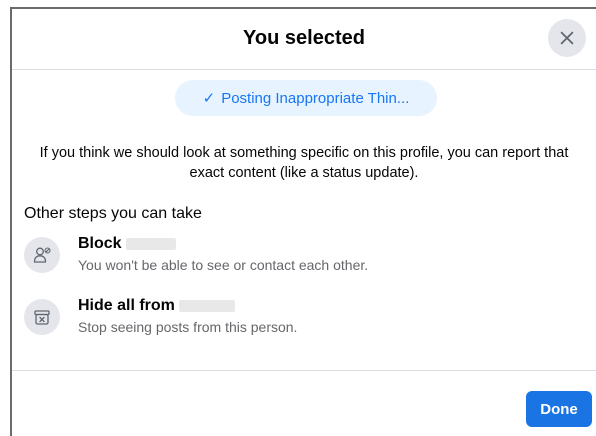 This screenshot has height=436, width=596. I want to click on close-icon, so click(567, 38).